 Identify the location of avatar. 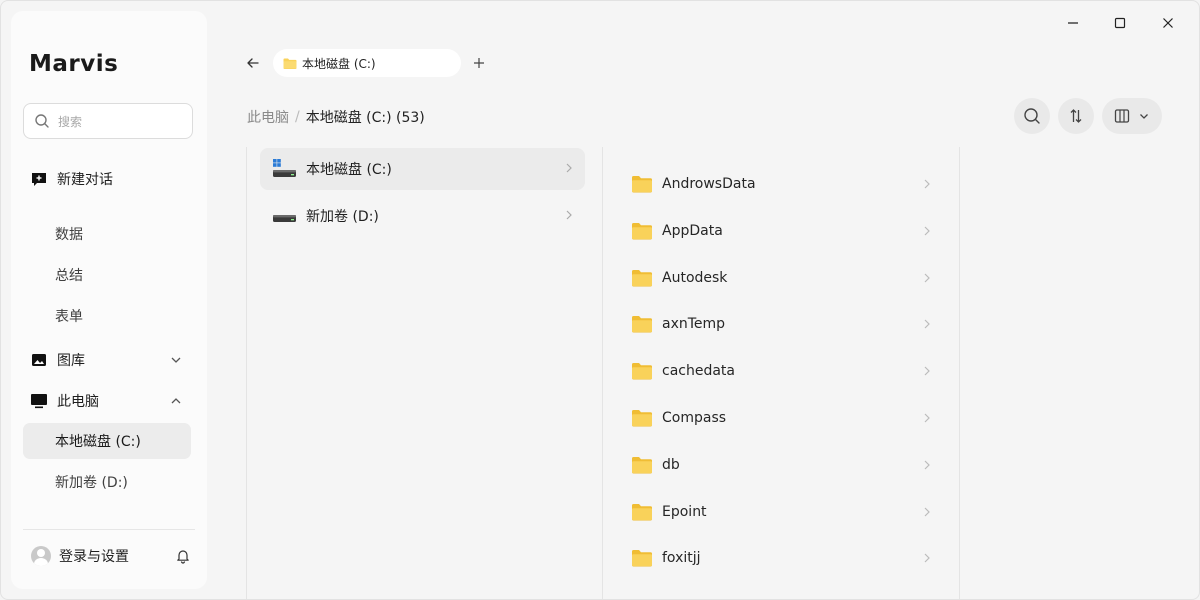
(41, 556).